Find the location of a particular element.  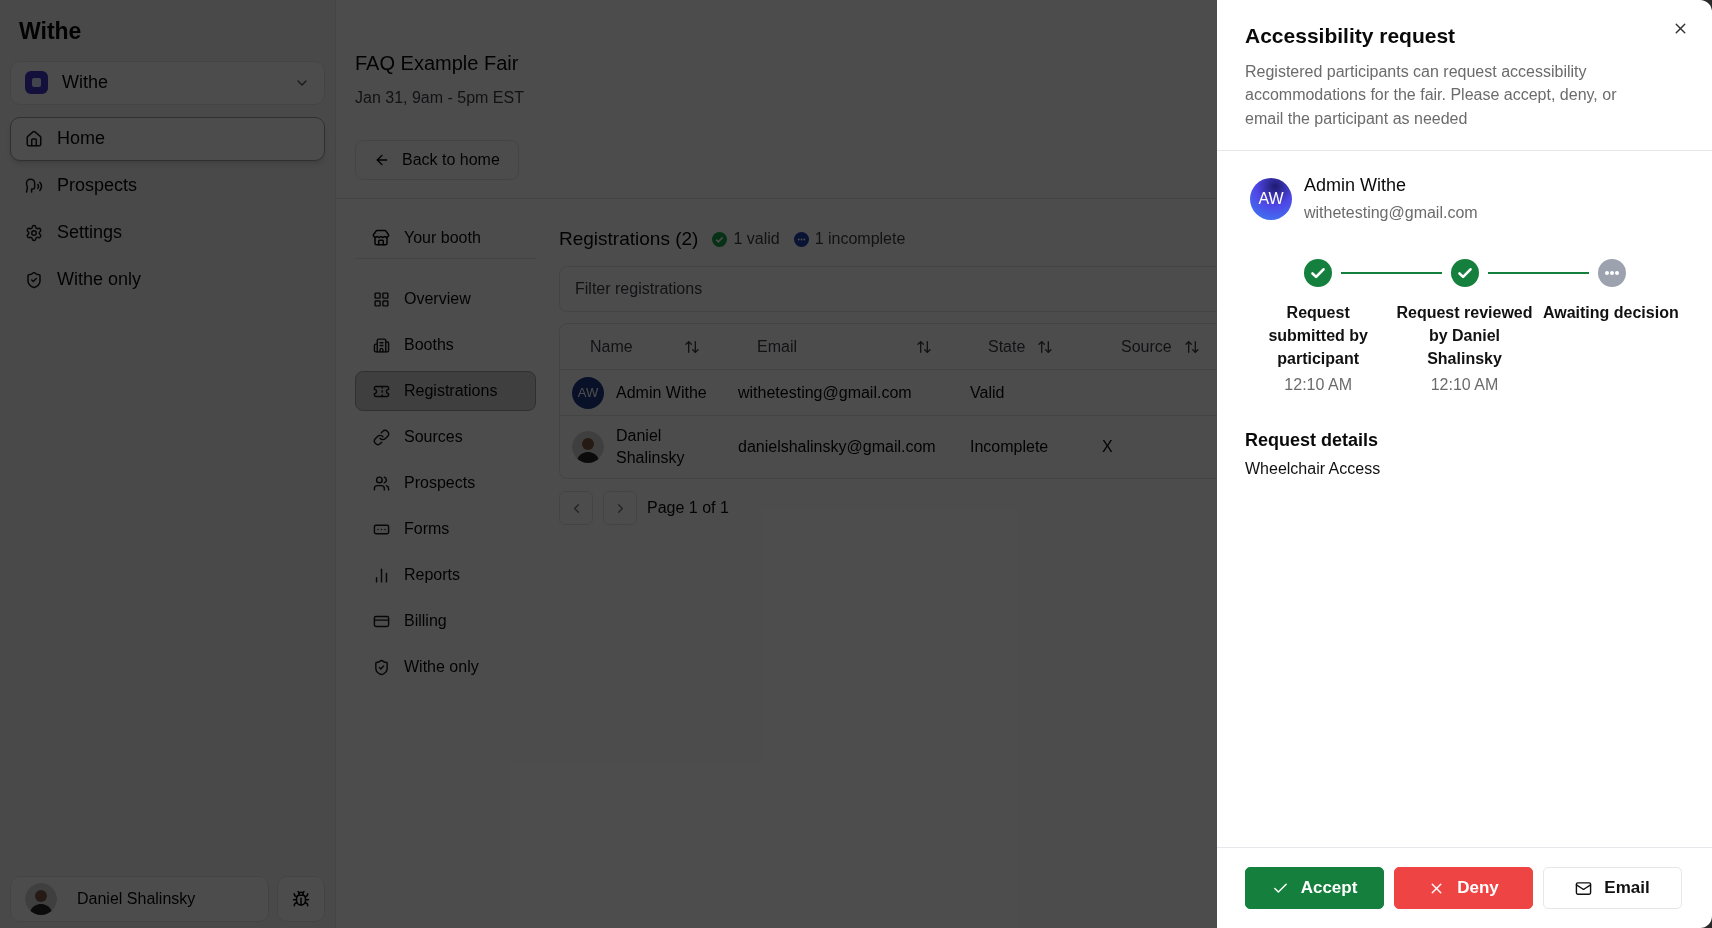

app-title: Withe is located at coordinates (50, 31).